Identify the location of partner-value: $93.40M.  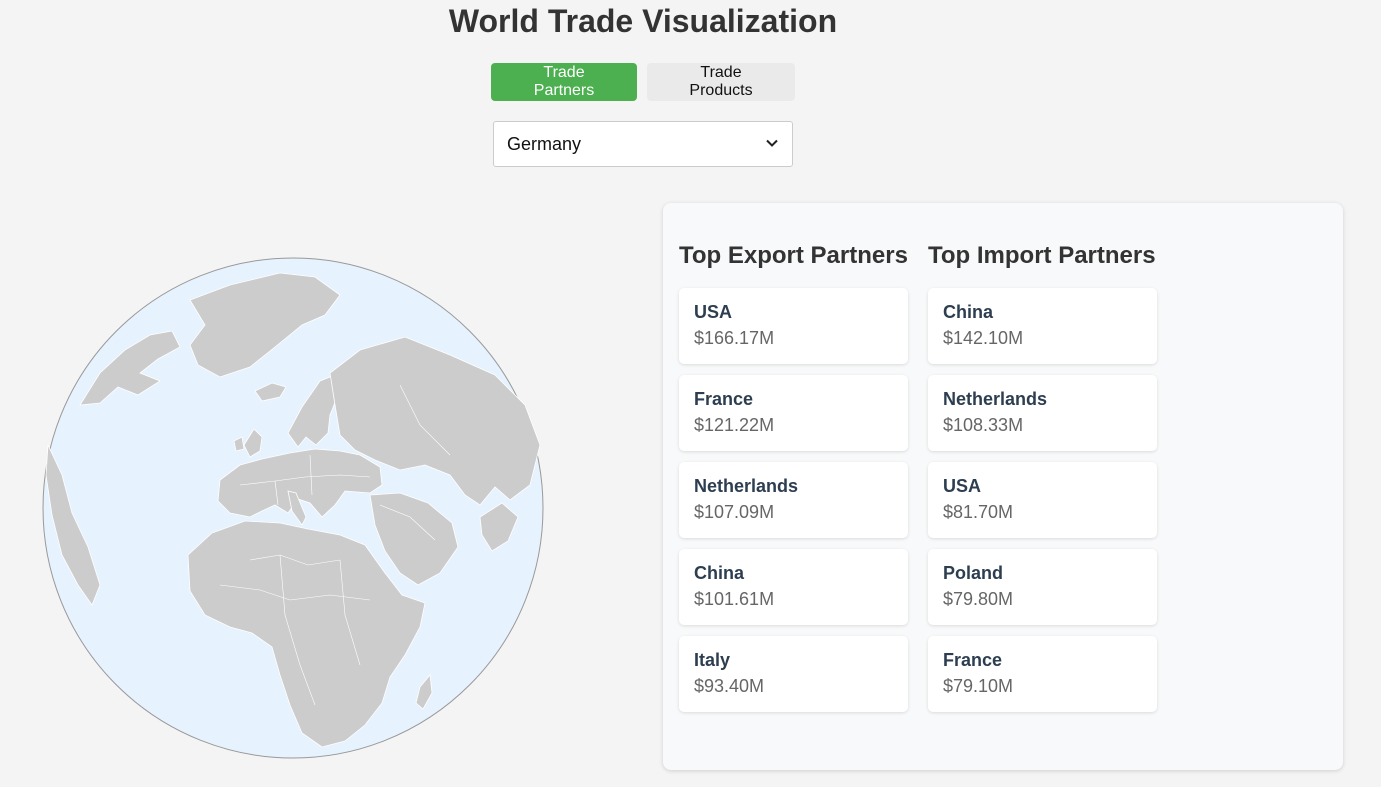
(729, 686).